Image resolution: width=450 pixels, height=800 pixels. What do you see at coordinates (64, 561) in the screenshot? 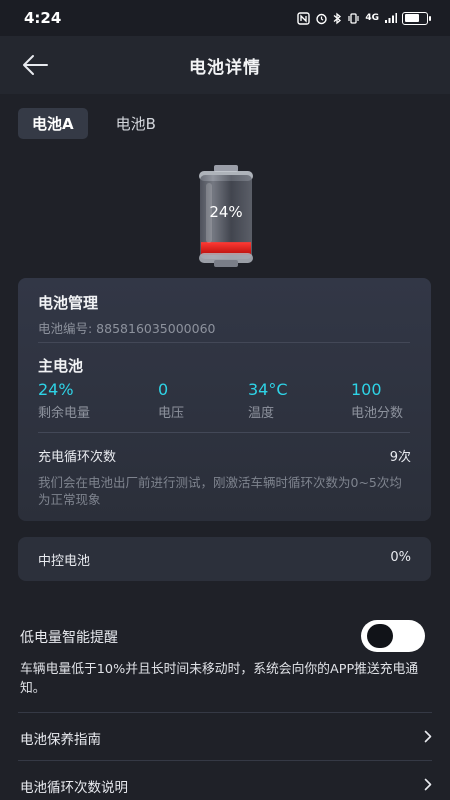
I see `central-battery-label: 中控电池` at bounding box center [64, 561].